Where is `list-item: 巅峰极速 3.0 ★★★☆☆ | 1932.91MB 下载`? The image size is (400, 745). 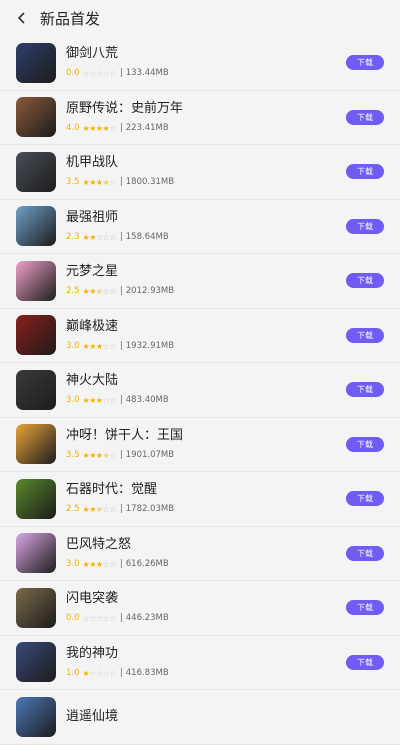
list-item: 巅峰极速 3.0 ★★★☆☆ | 1932.91MB 下载 is located at coordinates (200, 336).